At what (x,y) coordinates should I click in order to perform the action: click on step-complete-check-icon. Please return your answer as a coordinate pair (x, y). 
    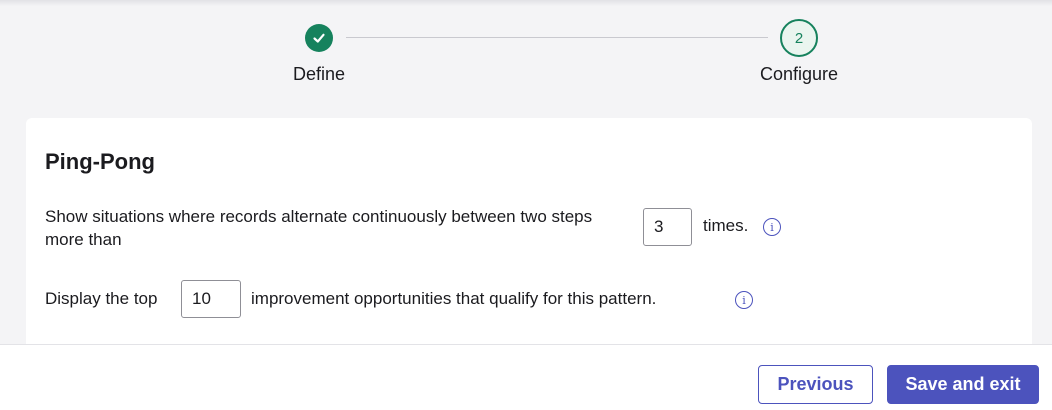
    Looking at the image, I should click on (319, 38).